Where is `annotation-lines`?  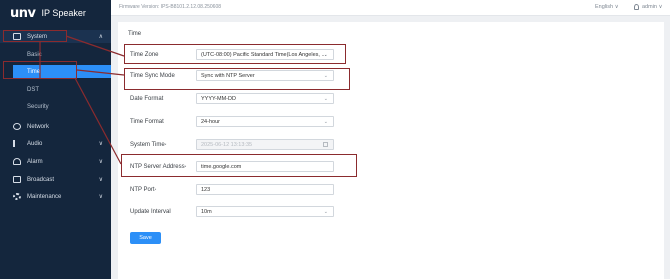 annotation-lines is located at coordinates (82, 100).